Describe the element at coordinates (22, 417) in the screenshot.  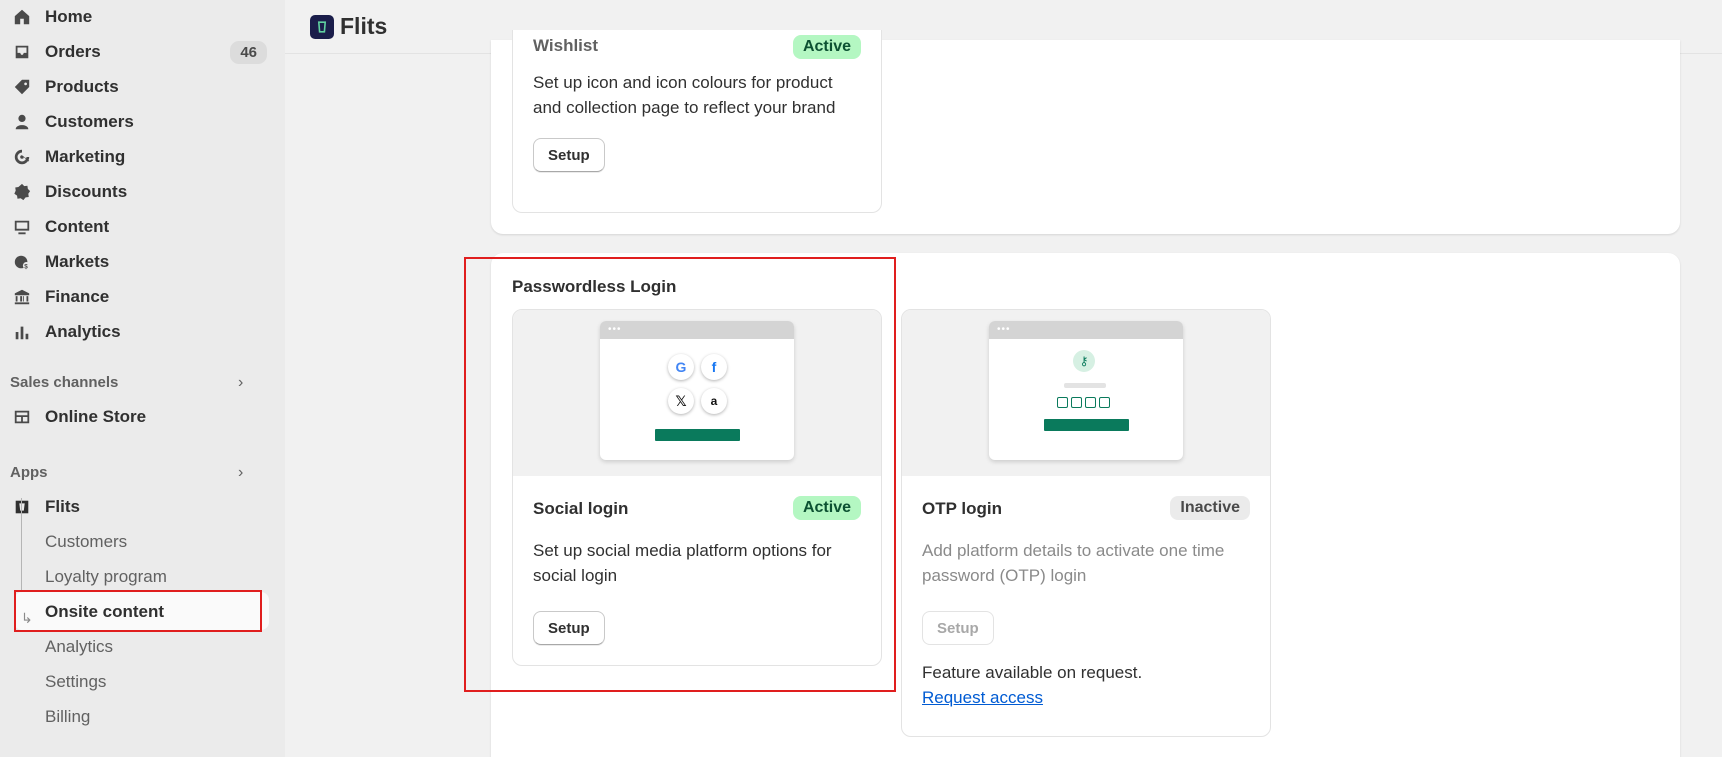
I see `store-icon` at that location.